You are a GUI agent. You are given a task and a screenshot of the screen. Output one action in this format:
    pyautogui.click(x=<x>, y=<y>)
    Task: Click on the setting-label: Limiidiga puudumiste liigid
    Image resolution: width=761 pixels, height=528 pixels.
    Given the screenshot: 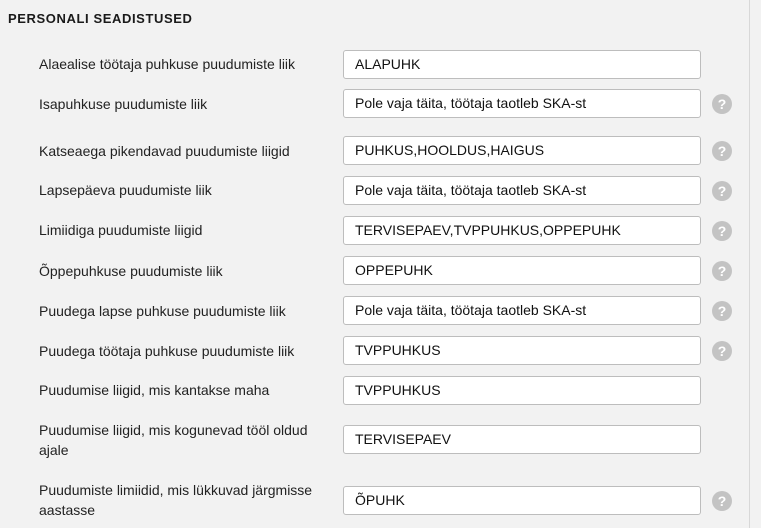 What is the action you would take?
    pyautogui.click(x=121, y=230)
    